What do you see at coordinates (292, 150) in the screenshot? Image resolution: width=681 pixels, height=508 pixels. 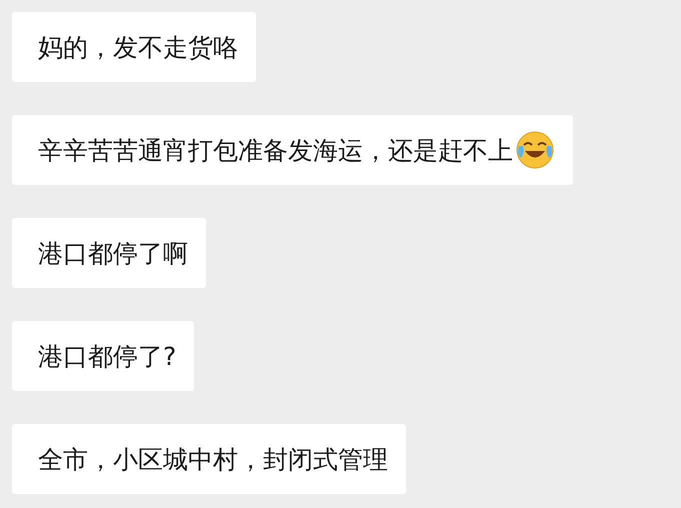 I see `message-bubble: 辛辛苦苦通宵打包准备发海运，还是赶不上` at bounding box center [292, 150].